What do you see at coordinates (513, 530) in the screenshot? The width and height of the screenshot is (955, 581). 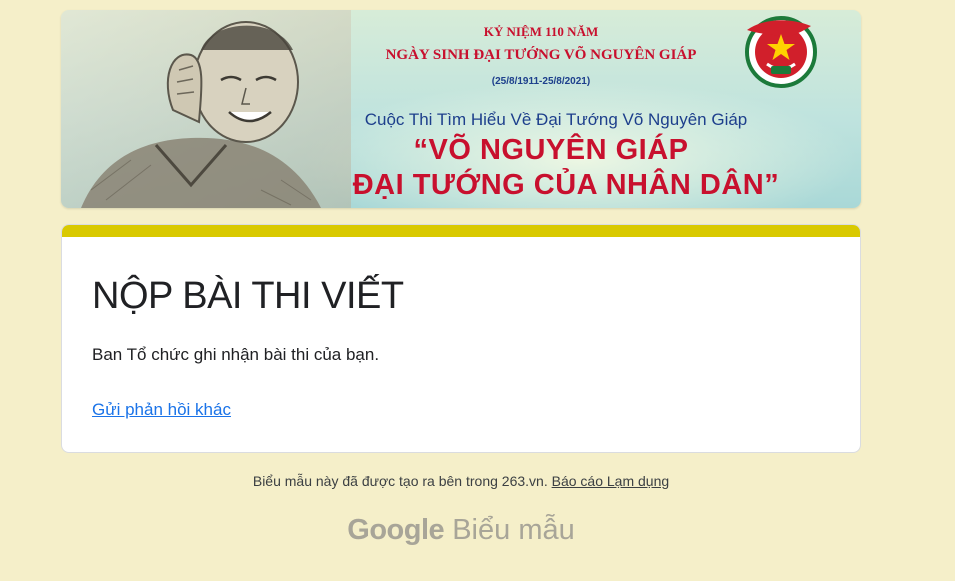 I see `forms-wordmark: Biểu mẫu` at bounding box center [513, 530].